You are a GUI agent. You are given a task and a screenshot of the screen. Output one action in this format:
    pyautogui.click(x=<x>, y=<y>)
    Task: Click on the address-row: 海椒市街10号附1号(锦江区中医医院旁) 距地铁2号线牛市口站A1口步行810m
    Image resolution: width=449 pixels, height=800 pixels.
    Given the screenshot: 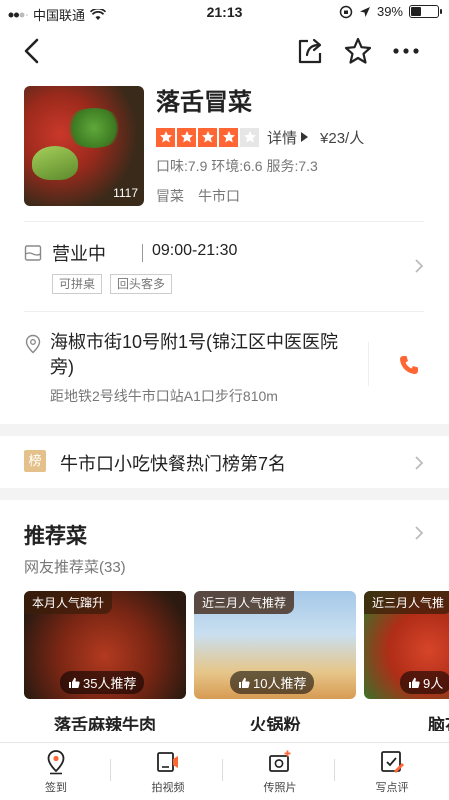 What is the action you would take?
    pyautogui.click(x=229, y=370)
    